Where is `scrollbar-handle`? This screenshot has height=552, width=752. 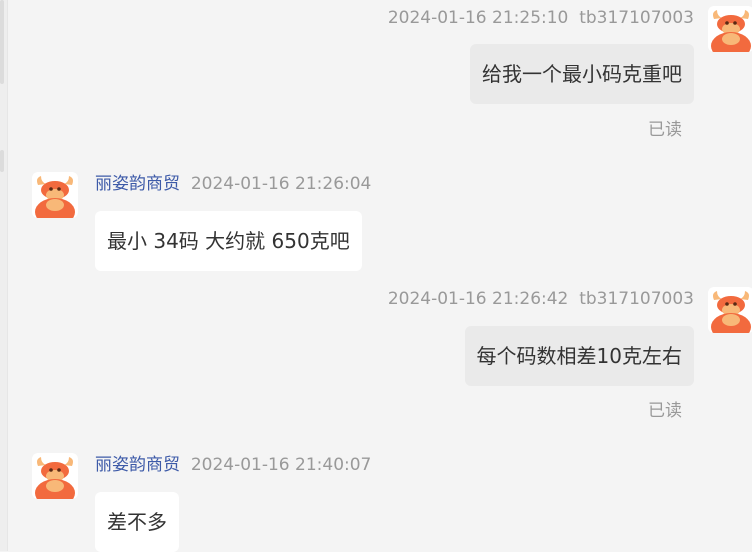
scrollbar-handle is located at coordinates (2, 161).